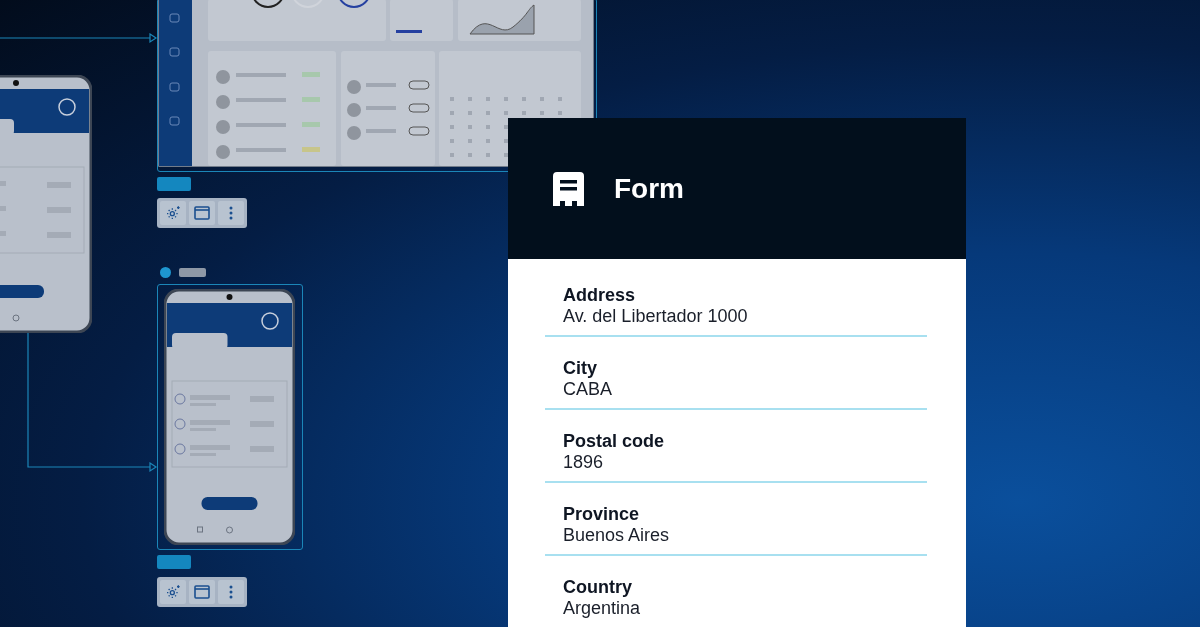 This screenshot has height=627, width=1200. What do you see at coordinates (745, 608) in the screenshot?
I see `field-value: Argentina` at bounding box center [745, 608].